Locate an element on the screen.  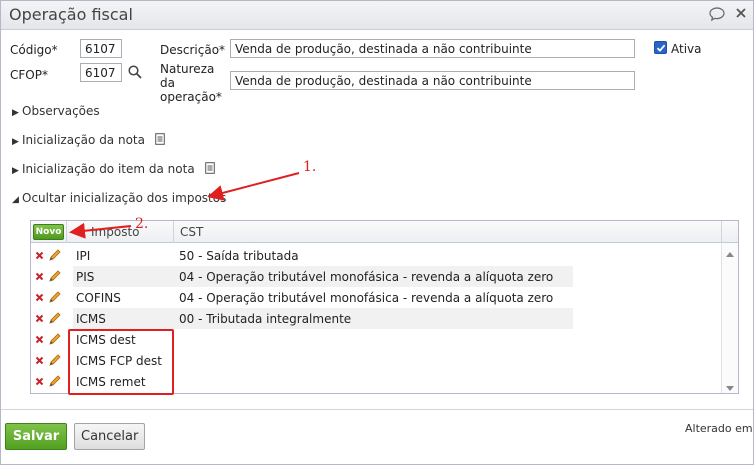
scroll-down-icon is located at coordinates (730, 386).